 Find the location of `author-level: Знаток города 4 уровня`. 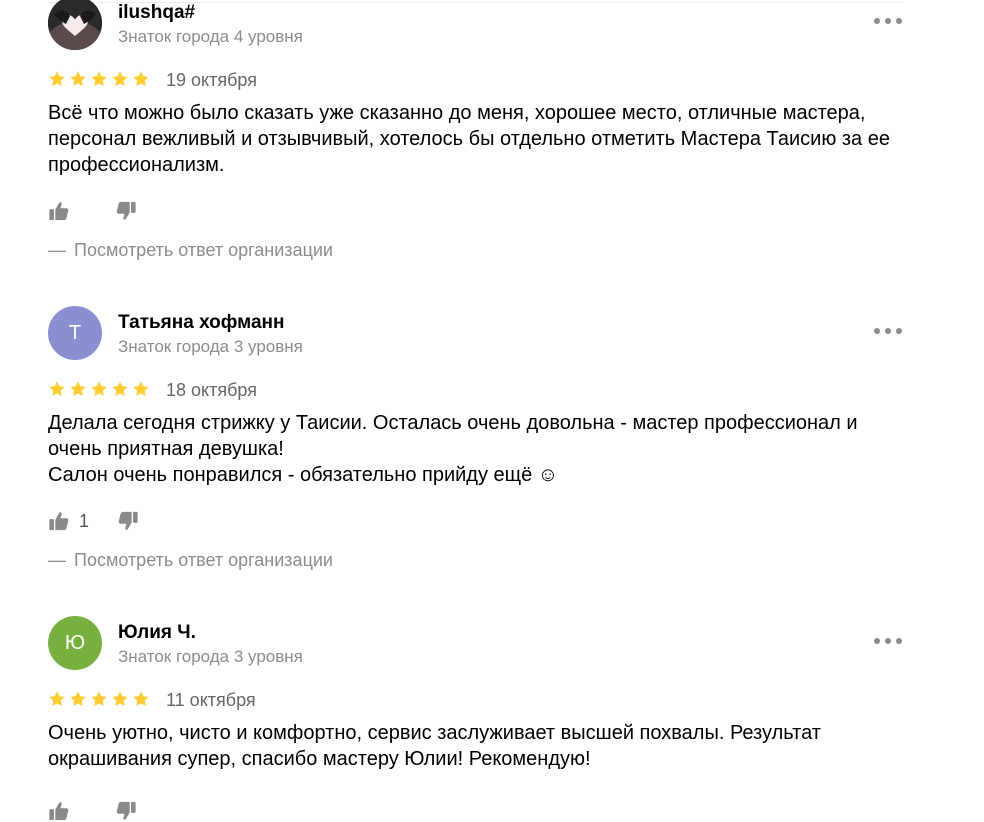

author-level: Знаток города 4 уровня is located at coordinates (210, 36).